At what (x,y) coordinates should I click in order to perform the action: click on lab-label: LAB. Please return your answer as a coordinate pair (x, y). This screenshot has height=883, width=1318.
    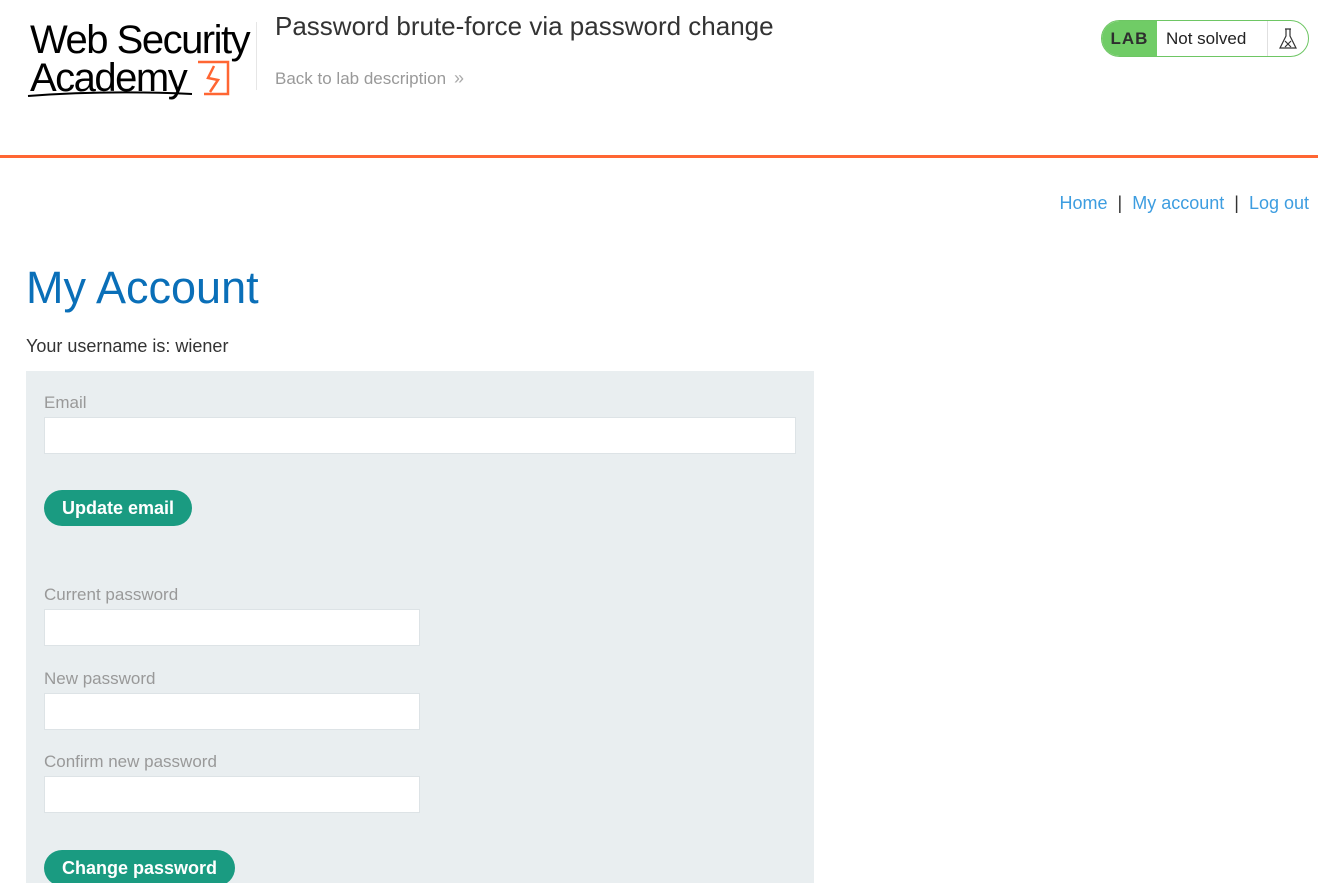
    Looking at the image, I should click on (1129, 38).